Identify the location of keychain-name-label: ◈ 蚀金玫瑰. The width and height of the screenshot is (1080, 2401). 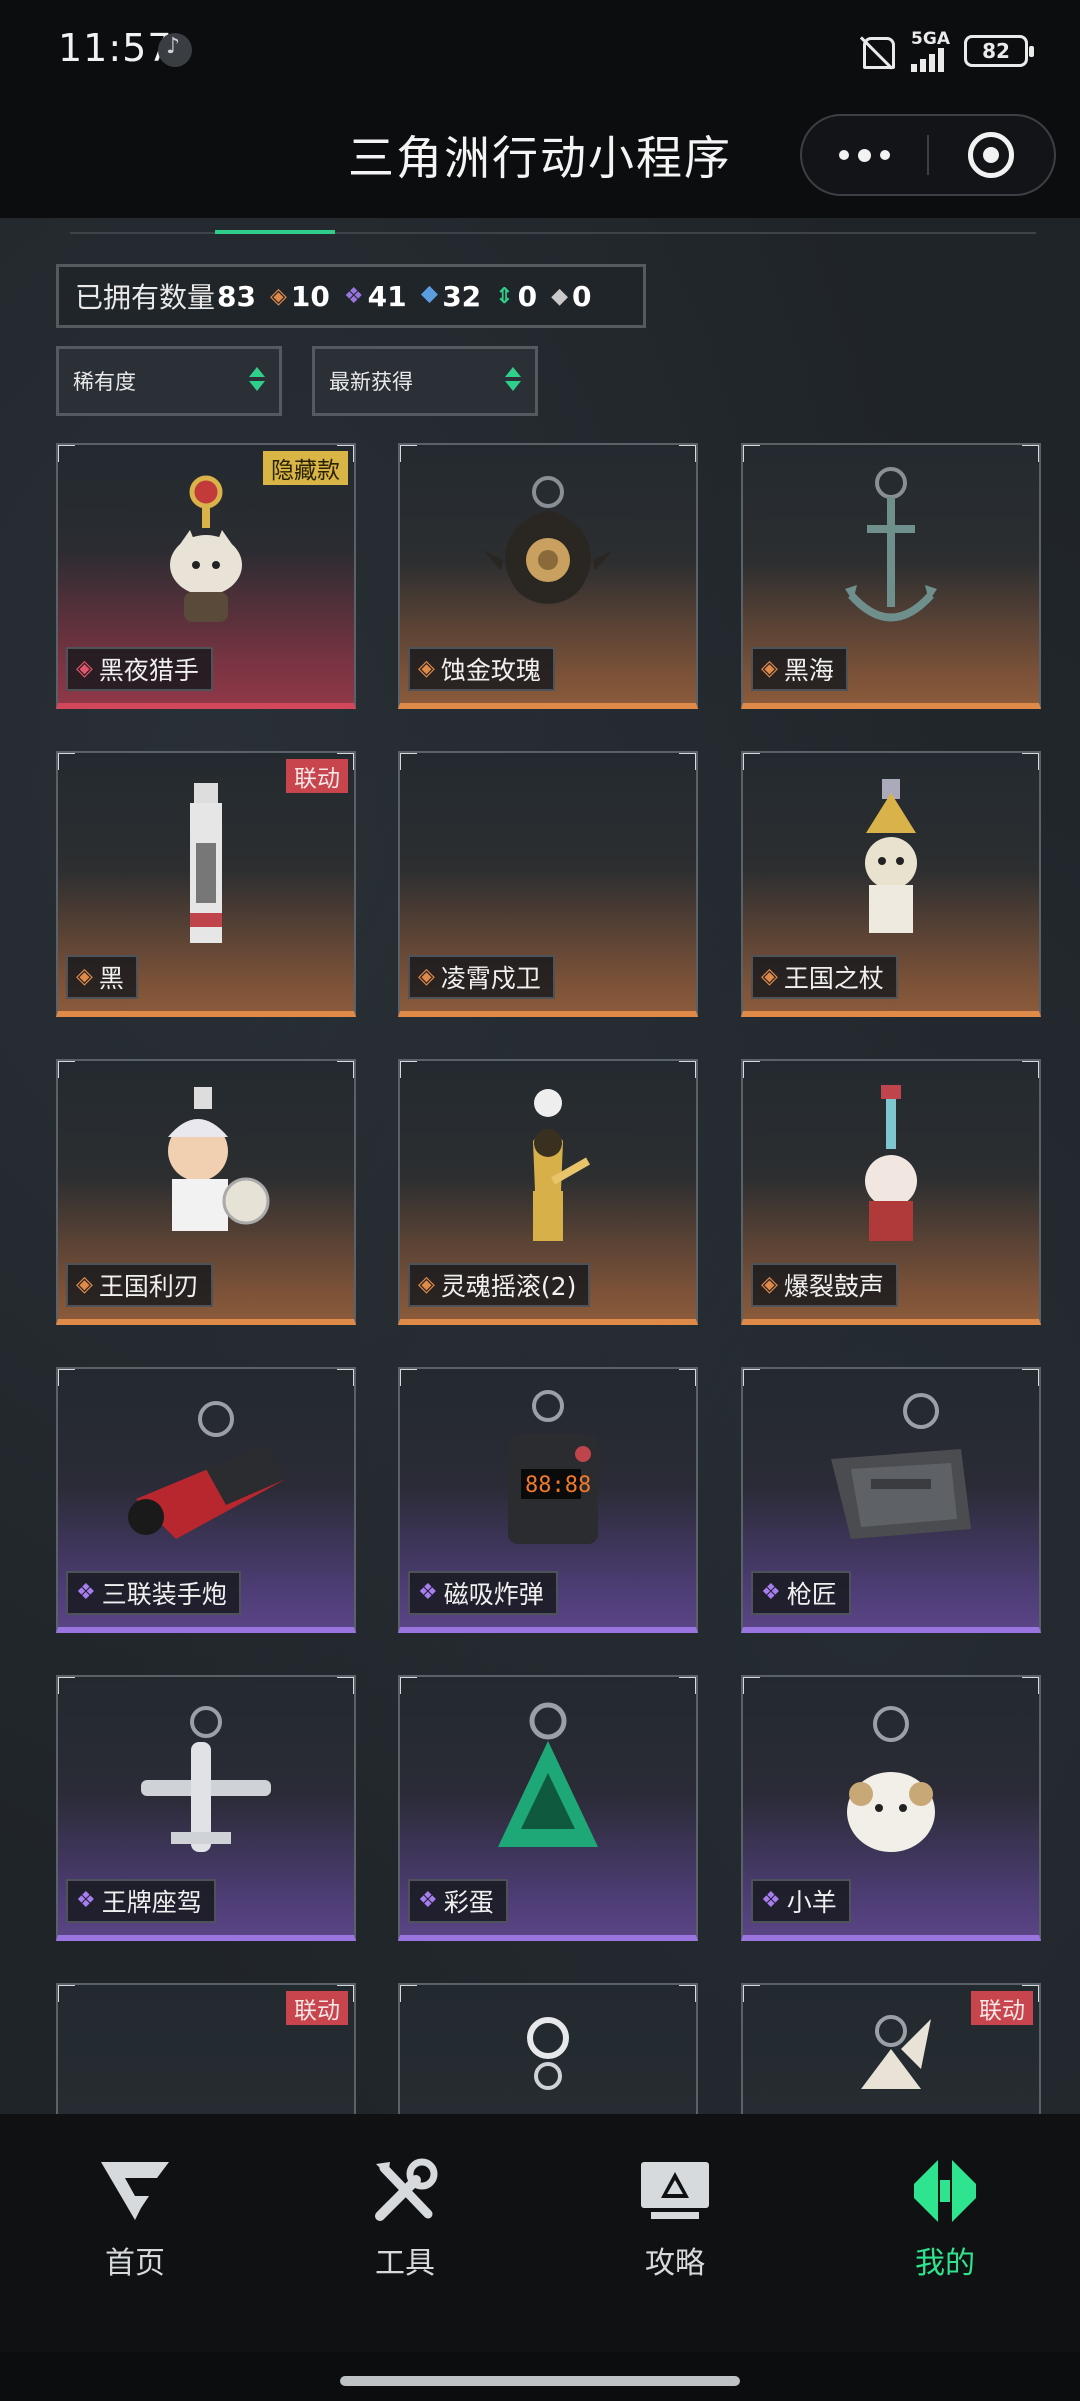
(481, 669).